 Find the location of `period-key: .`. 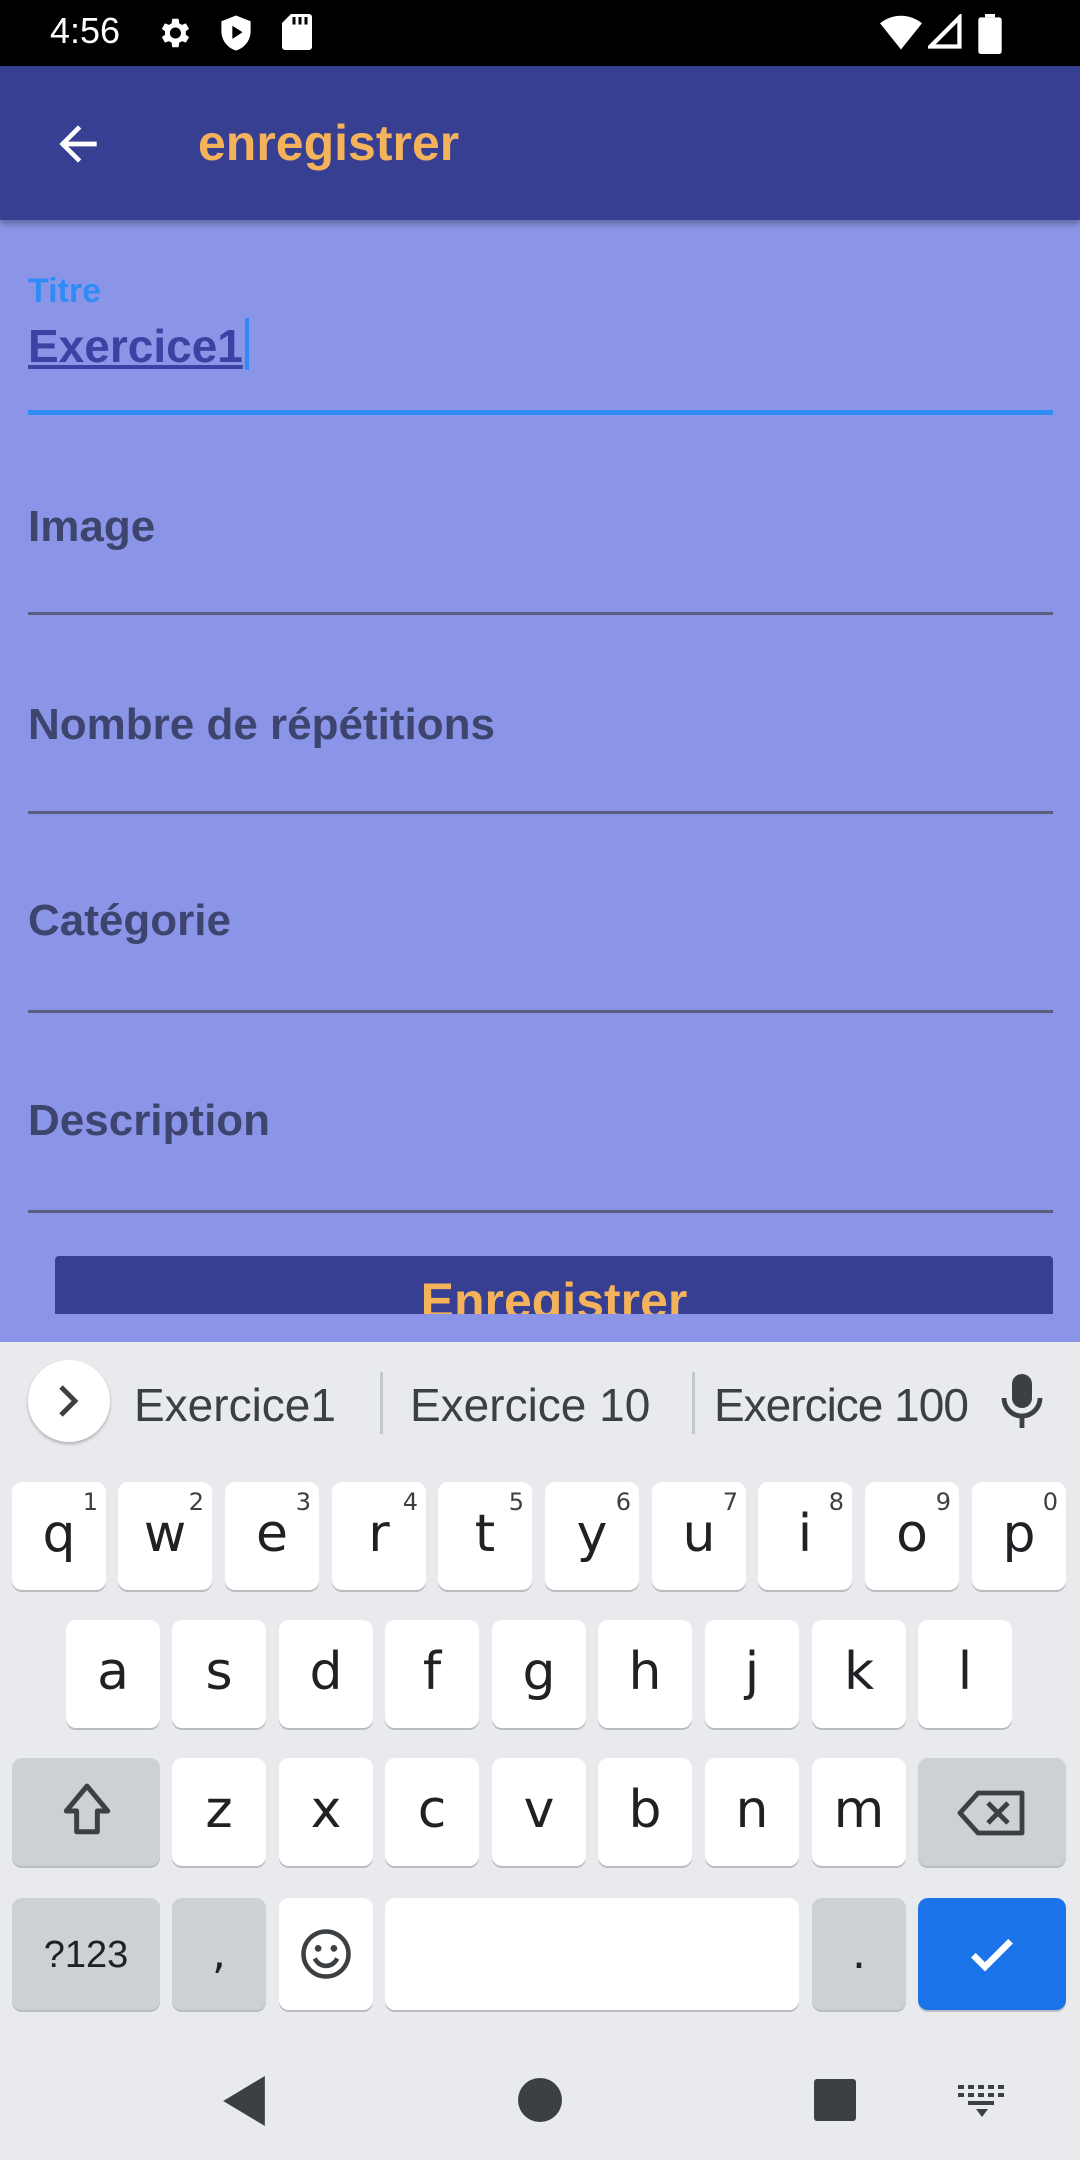

period-key: . is located at coordinates (859, 1954).